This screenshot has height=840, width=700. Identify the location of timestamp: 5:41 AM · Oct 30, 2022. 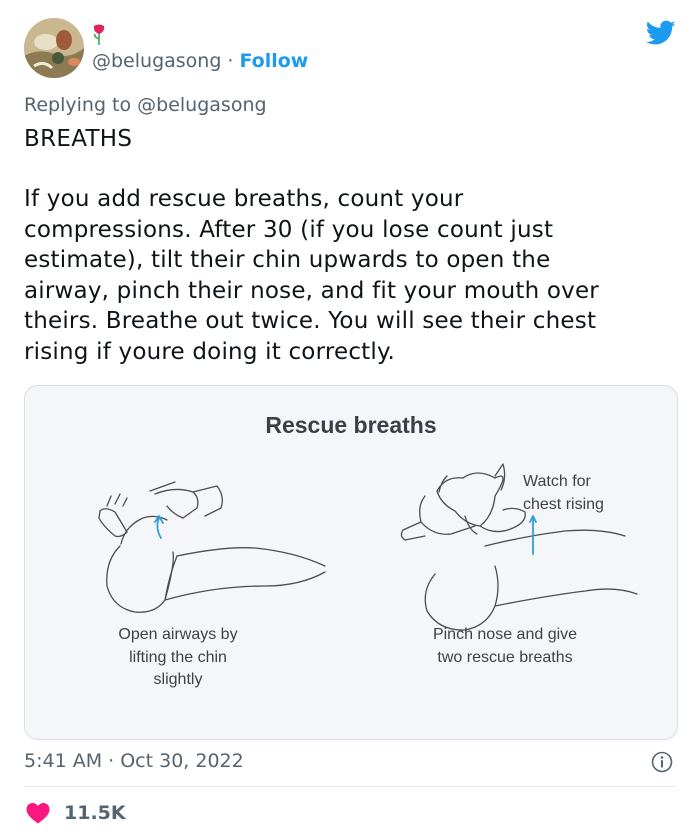
(134, 761).